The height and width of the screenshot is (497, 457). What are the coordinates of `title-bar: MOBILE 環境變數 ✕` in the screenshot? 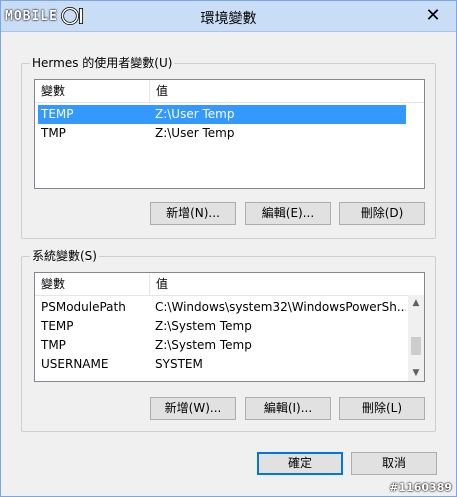 It's located at (228, 16).